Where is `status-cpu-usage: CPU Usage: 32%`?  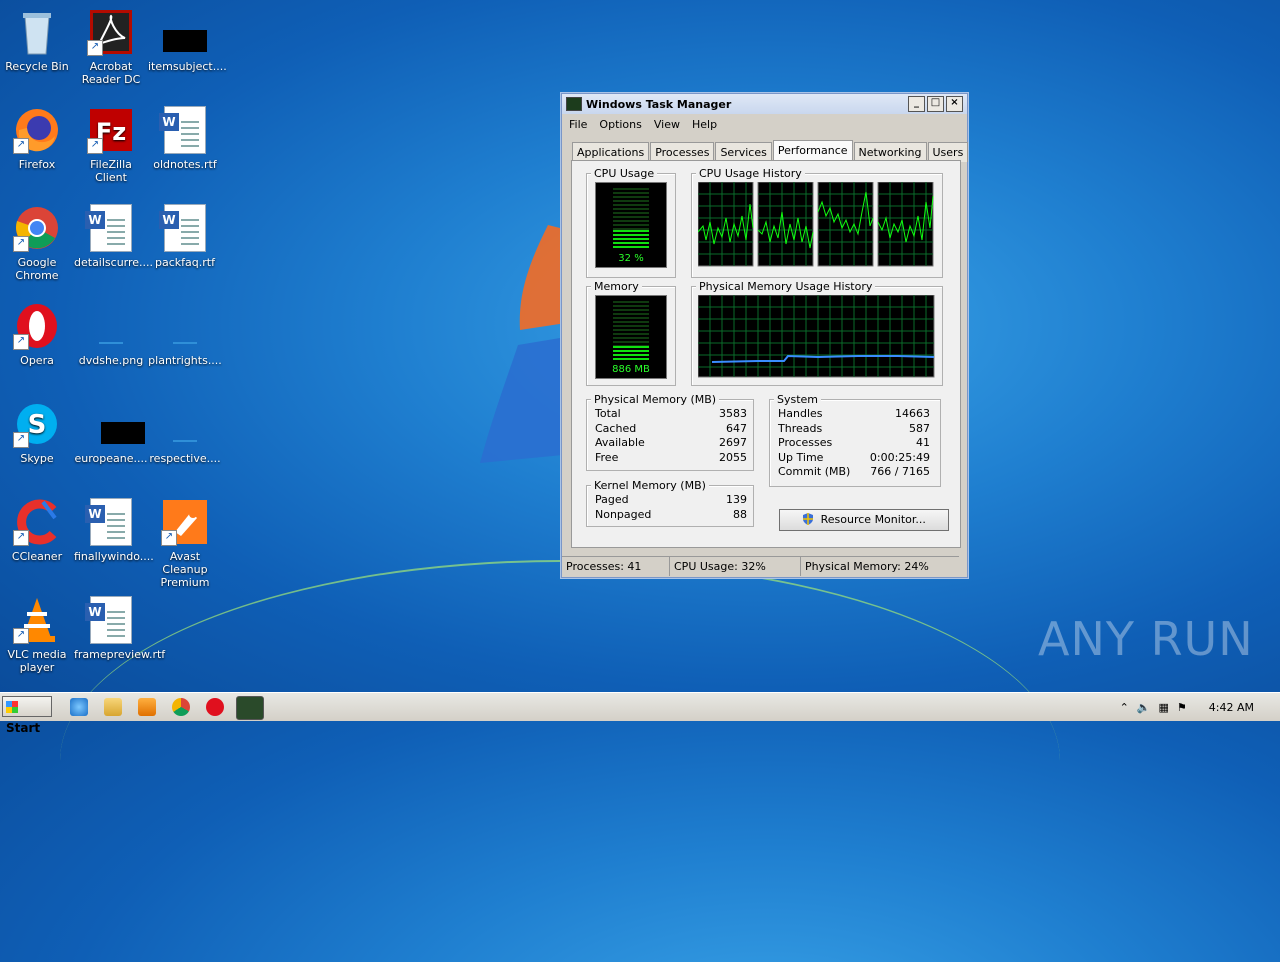 status-cpu-usage: CPU Usage: 32% is located at coordinates (735, 566).